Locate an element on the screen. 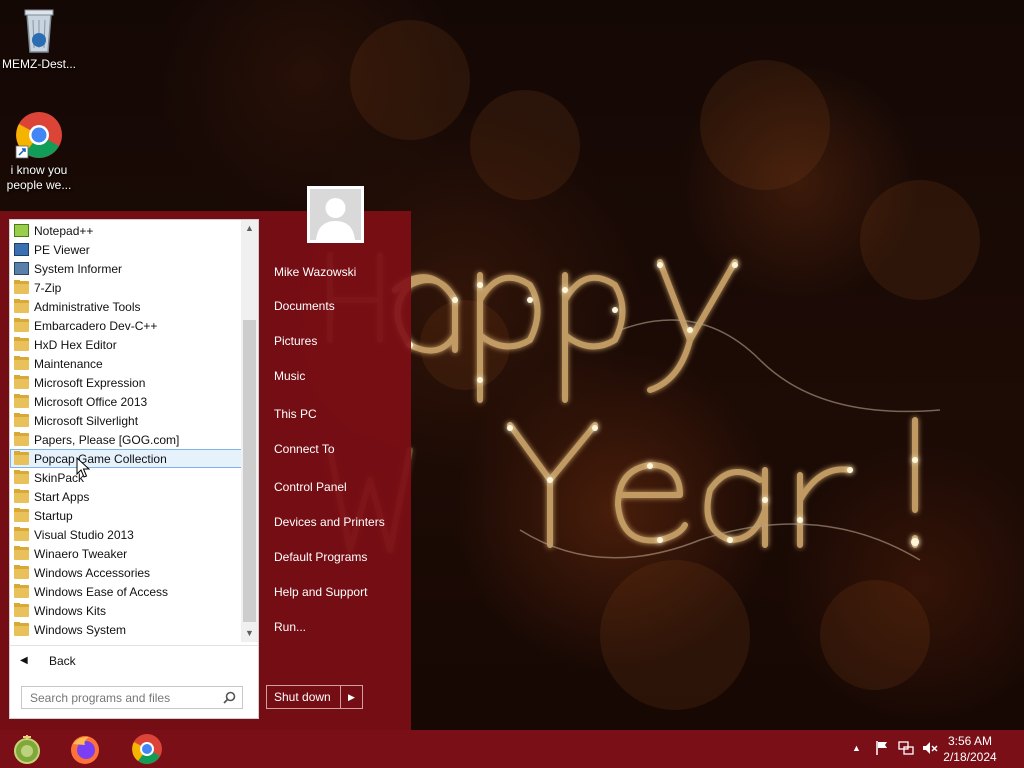  scroll-up-button: ▲ is located at coordinates (249, 228).